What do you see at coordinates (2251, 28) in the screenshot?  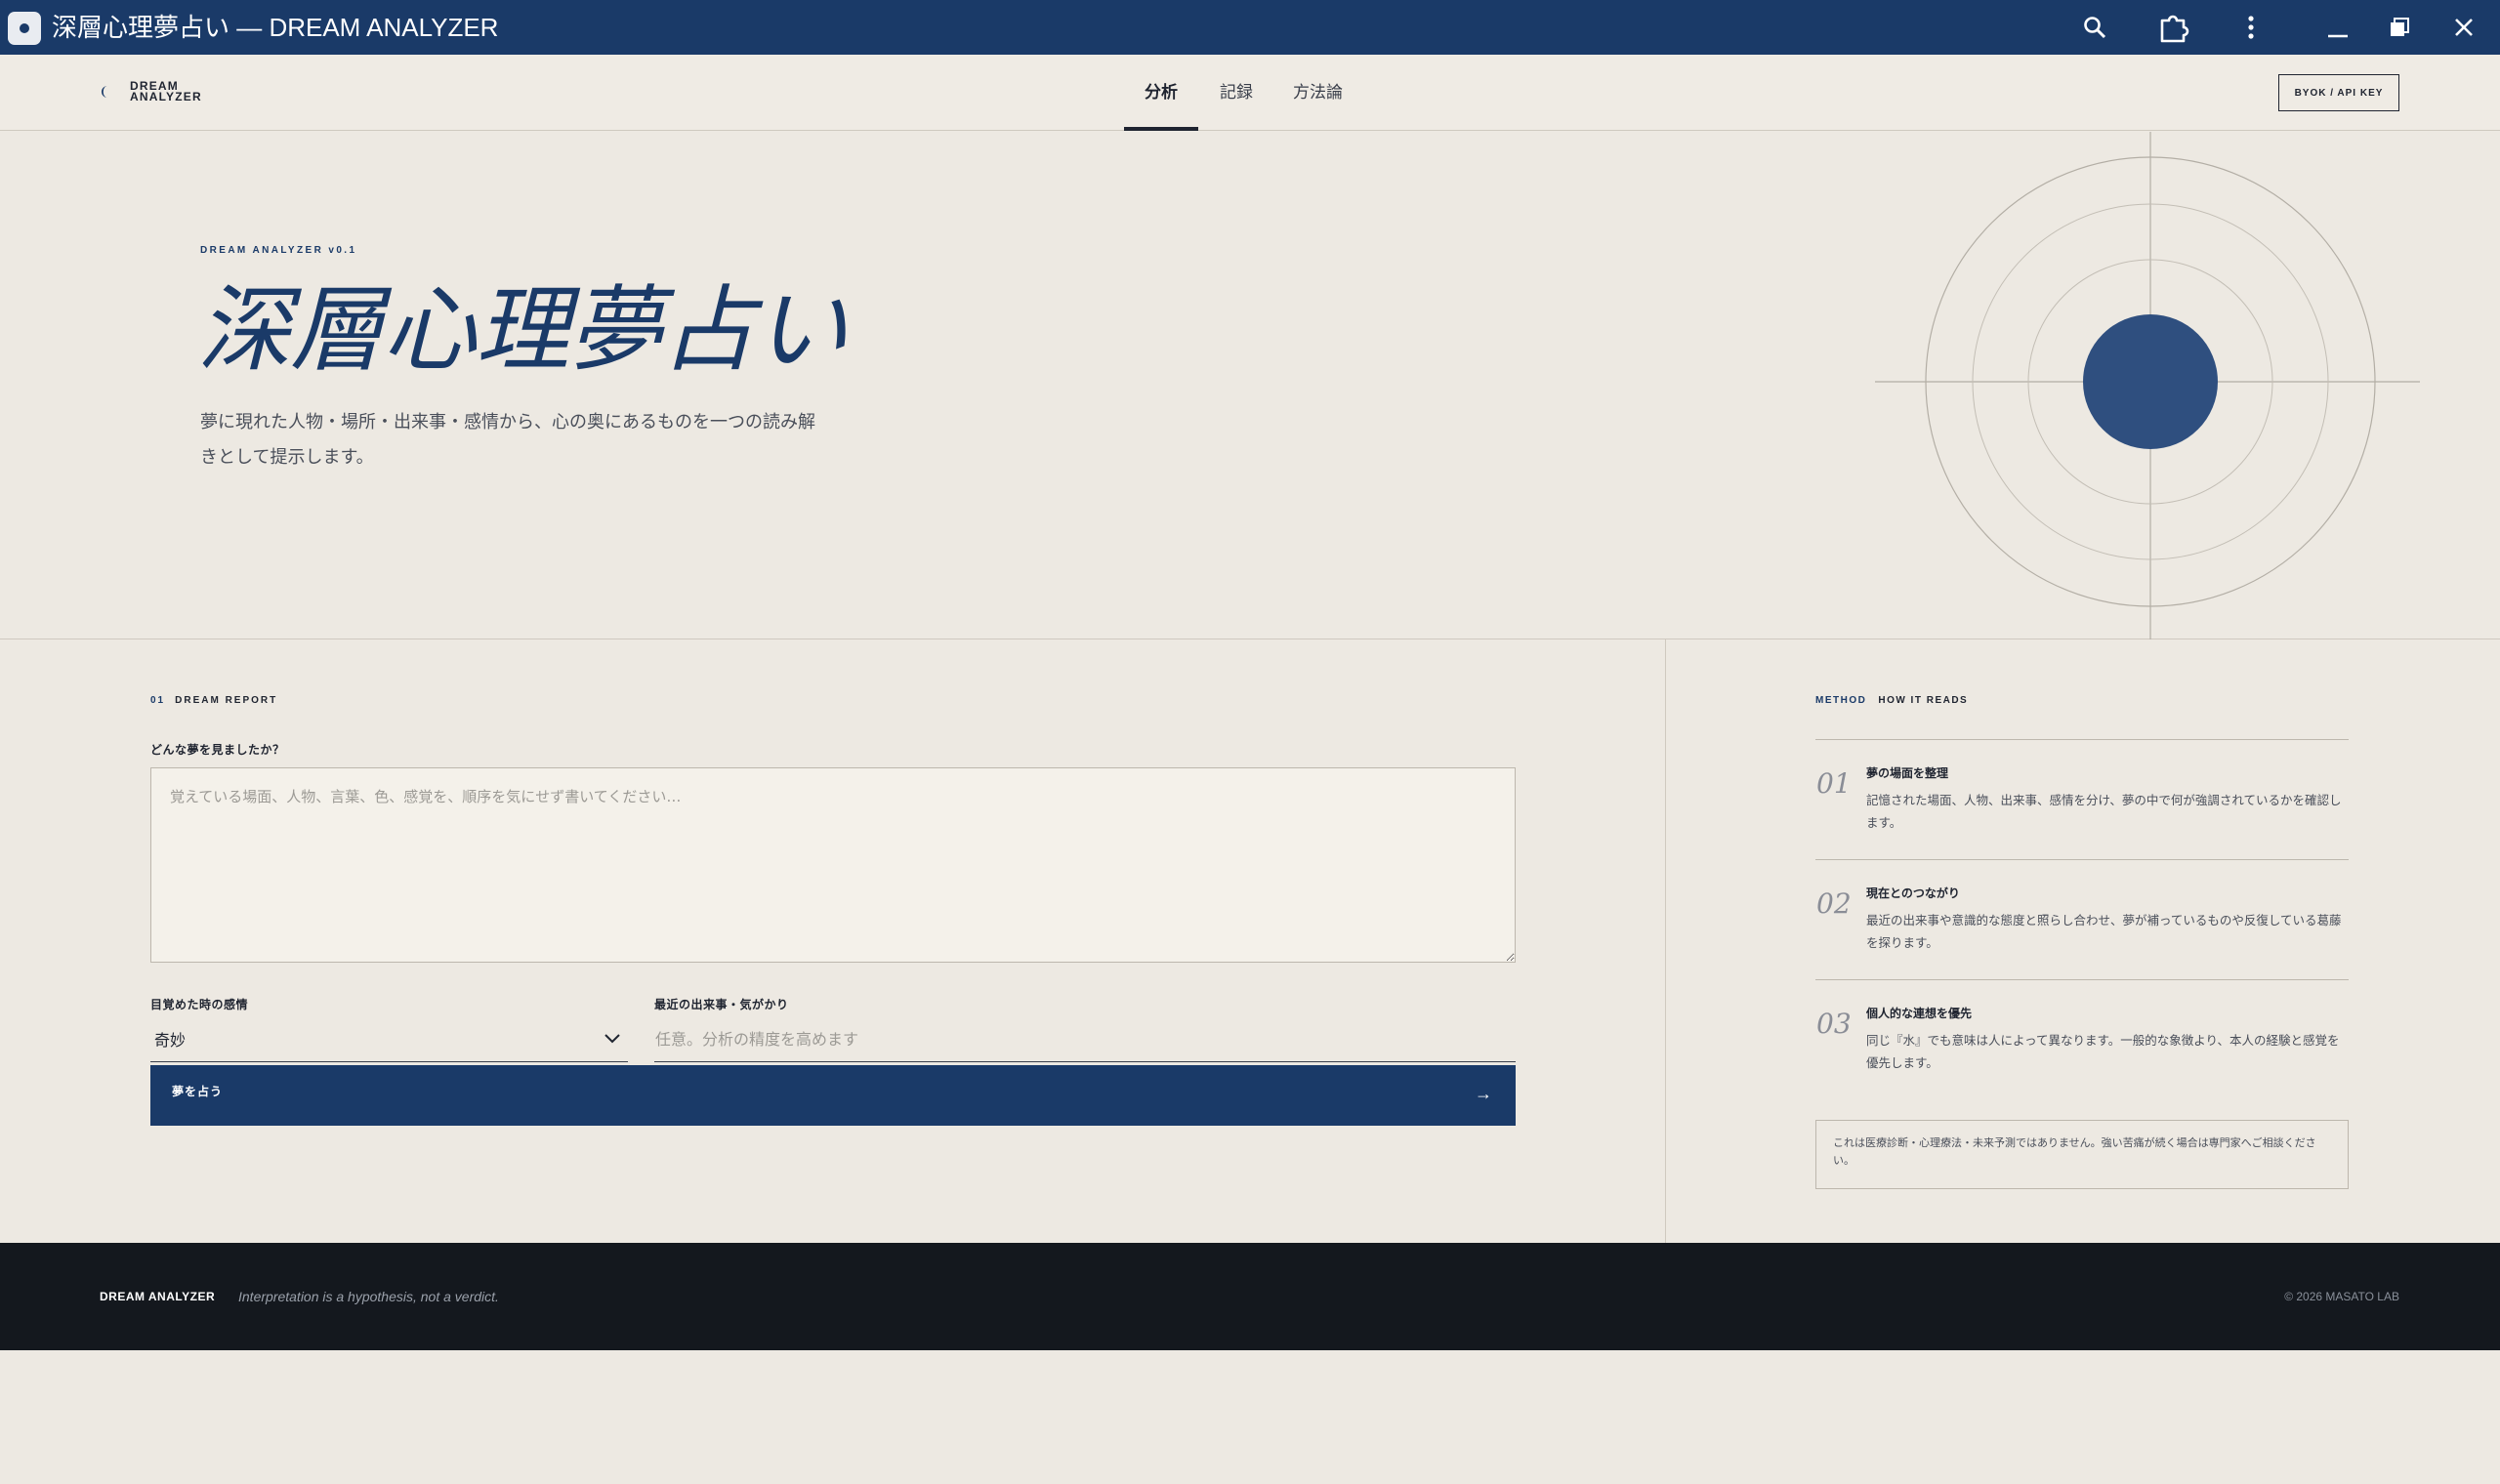 I see `more-icon` at bounding box center [2251, 28].